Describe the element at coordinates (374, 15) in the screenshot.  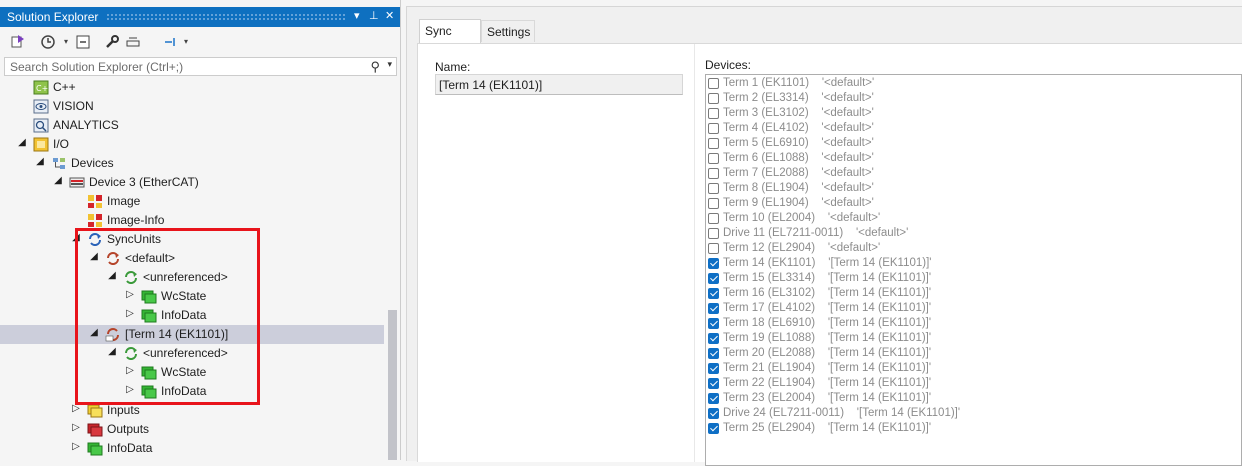
I see `pin-icon: ⊥` at that location.